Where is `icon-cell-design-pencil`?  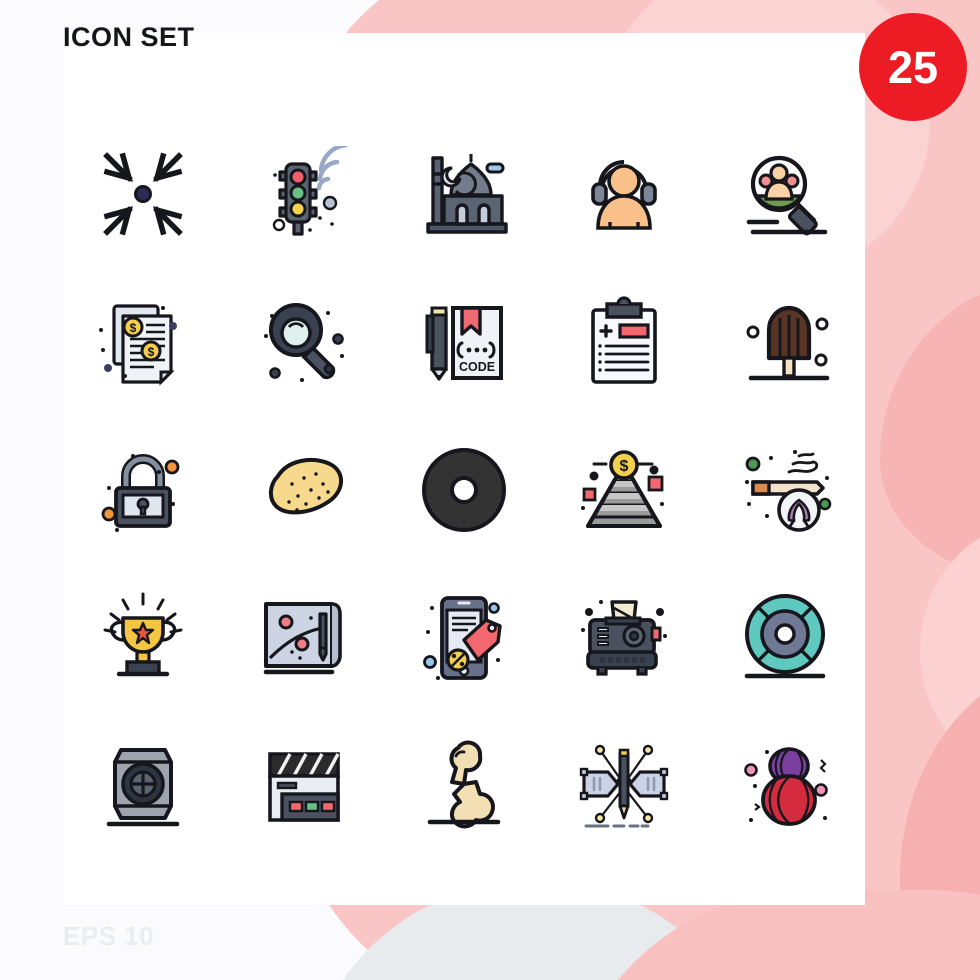 icon-cell-design-pencil is located at coordinates (624, 786).